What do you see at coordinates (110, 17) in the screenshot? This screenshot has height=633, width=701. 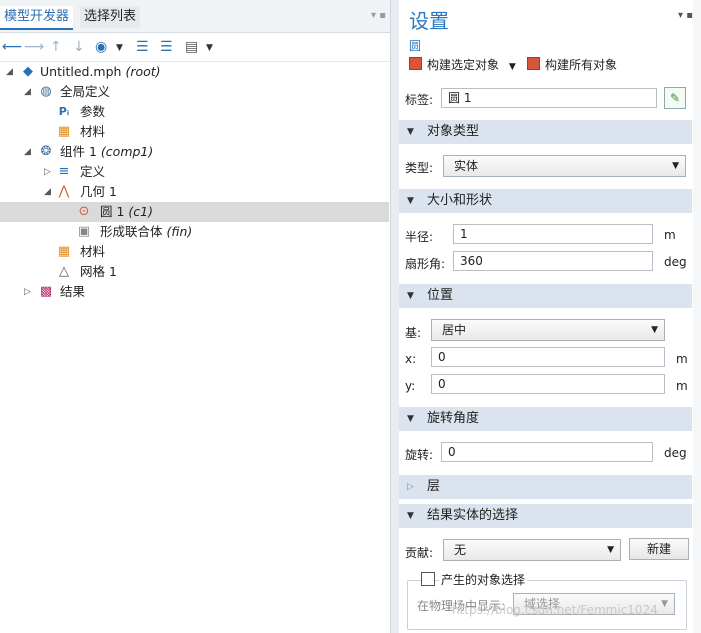 I see `tab-selection-list: 选择列表` at bounding box center [110, 17].